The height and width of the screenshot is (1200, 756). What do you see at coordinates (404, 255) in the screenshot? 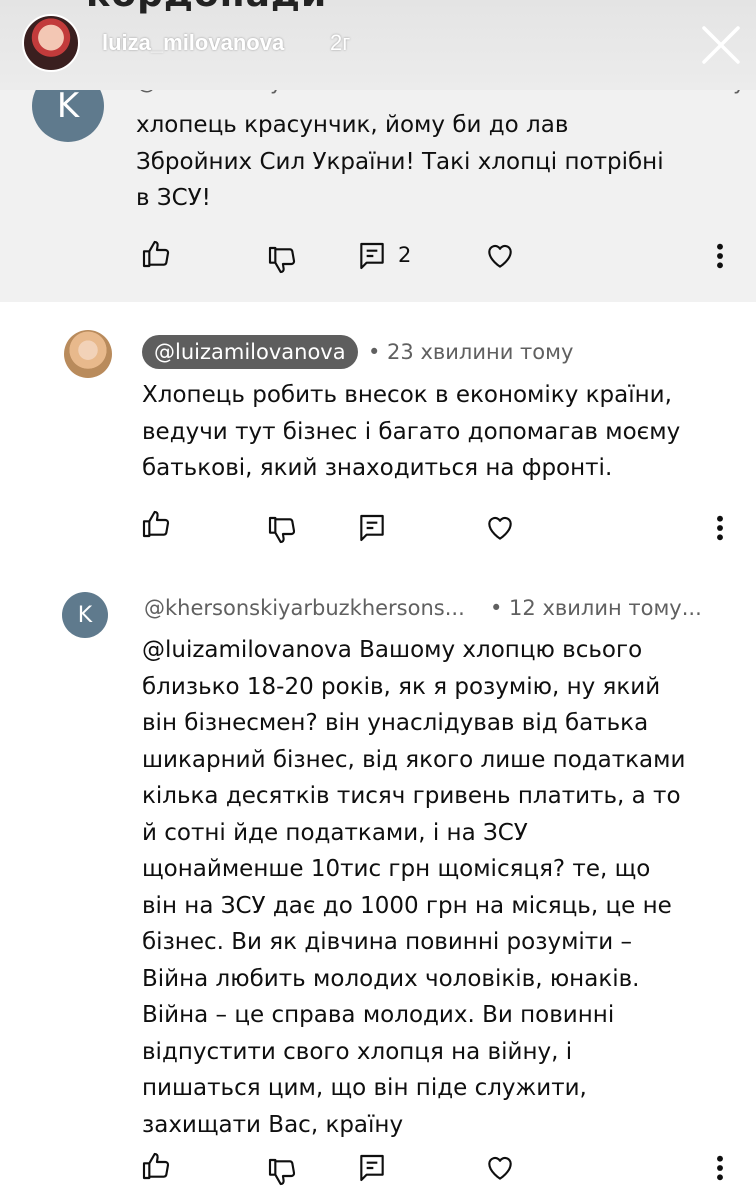
I see `reply-count: 2` at bounding box center [404, 255].